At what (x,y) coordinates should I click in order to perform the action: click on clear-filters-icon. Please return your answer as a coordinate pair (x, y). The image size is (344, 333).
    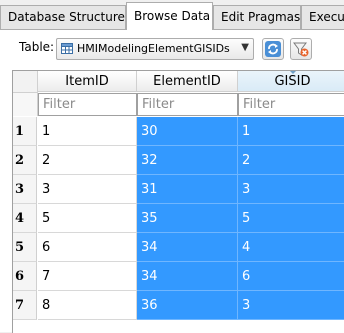
    Looking at the image, I should click on (301, 49).